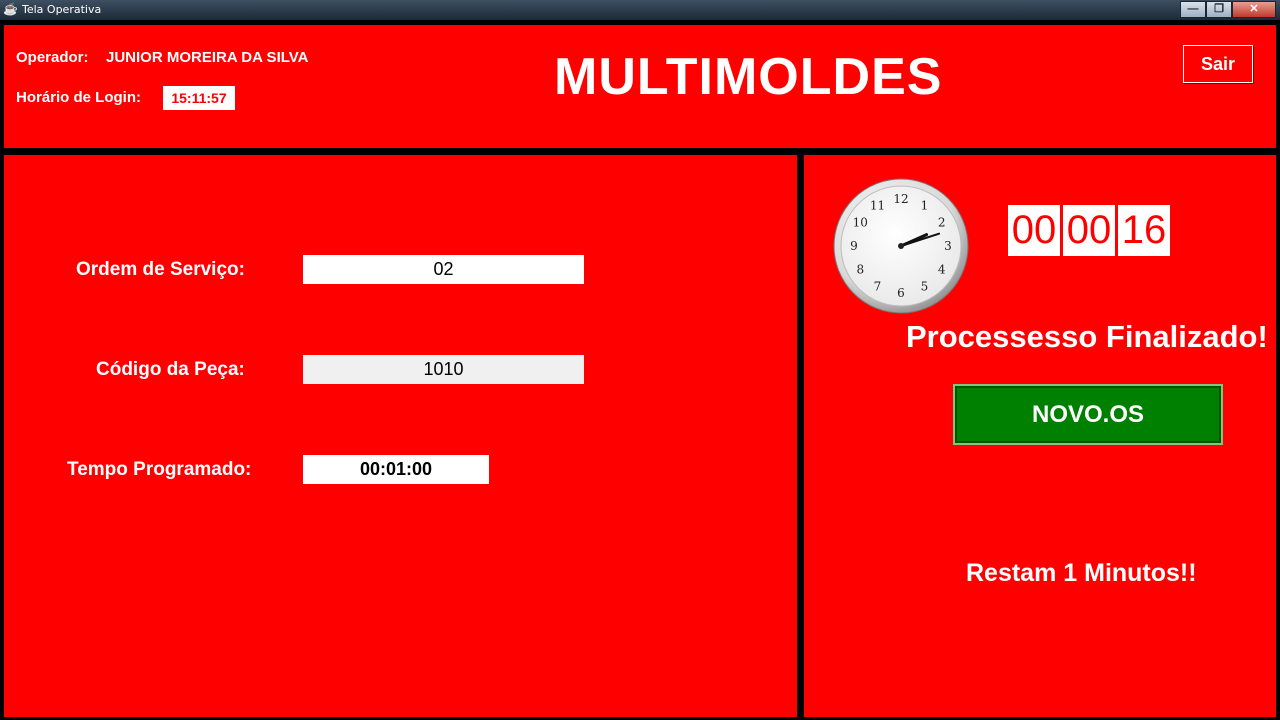 This screenshot has width=1280, height=720. I want to click on login-time: 15:11:57, so click(199, 98).